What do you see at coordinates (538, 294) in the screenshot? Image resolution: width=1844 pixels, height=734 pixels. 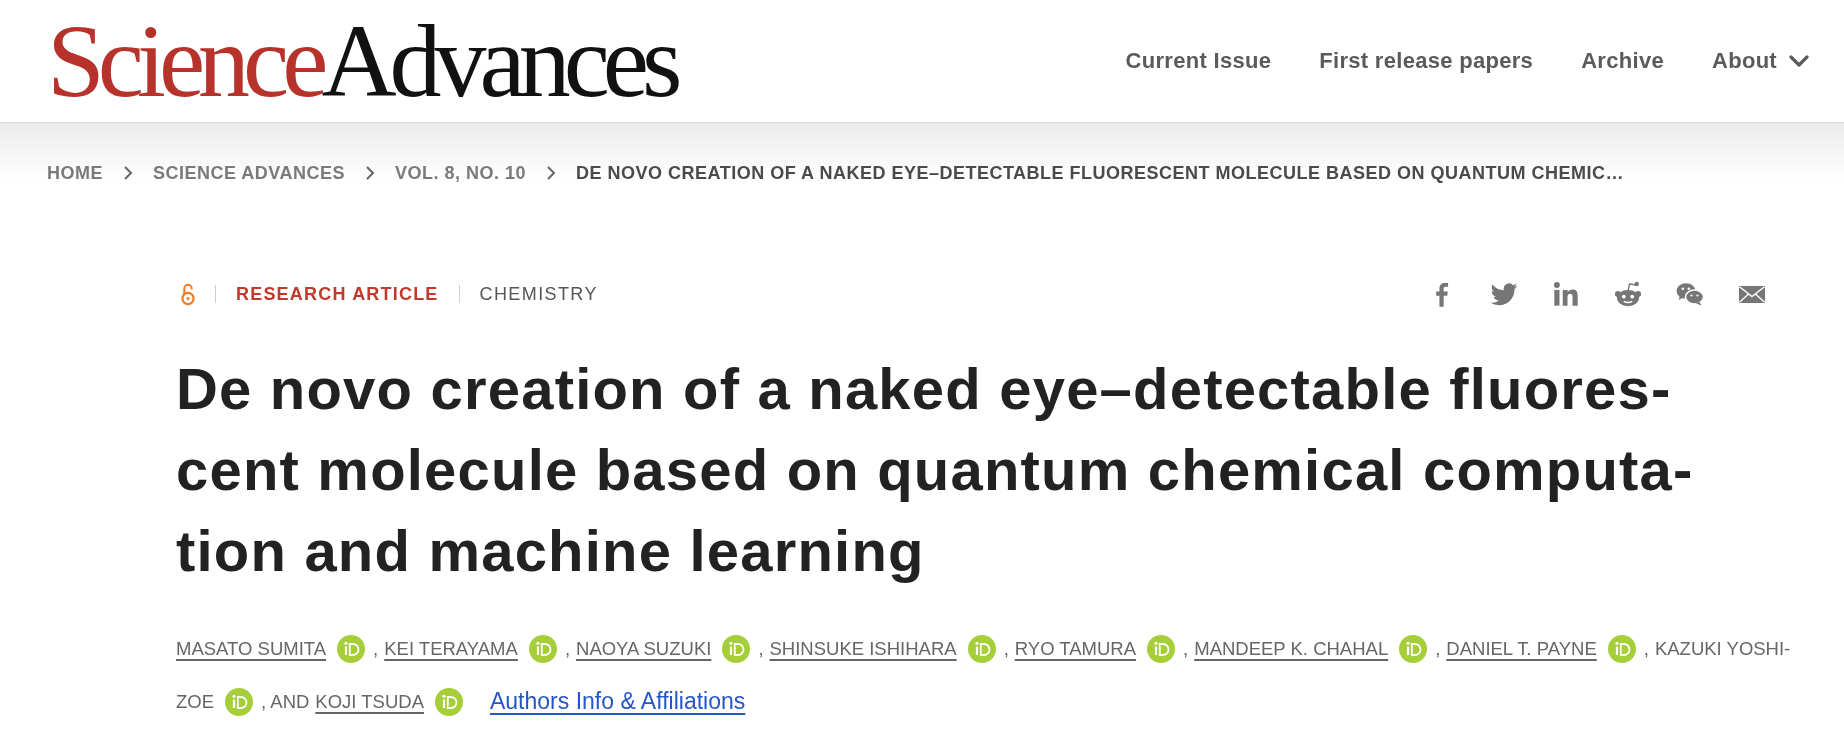 I see `subject-label: CHEMISTRY` at bounding box center [538, 294].